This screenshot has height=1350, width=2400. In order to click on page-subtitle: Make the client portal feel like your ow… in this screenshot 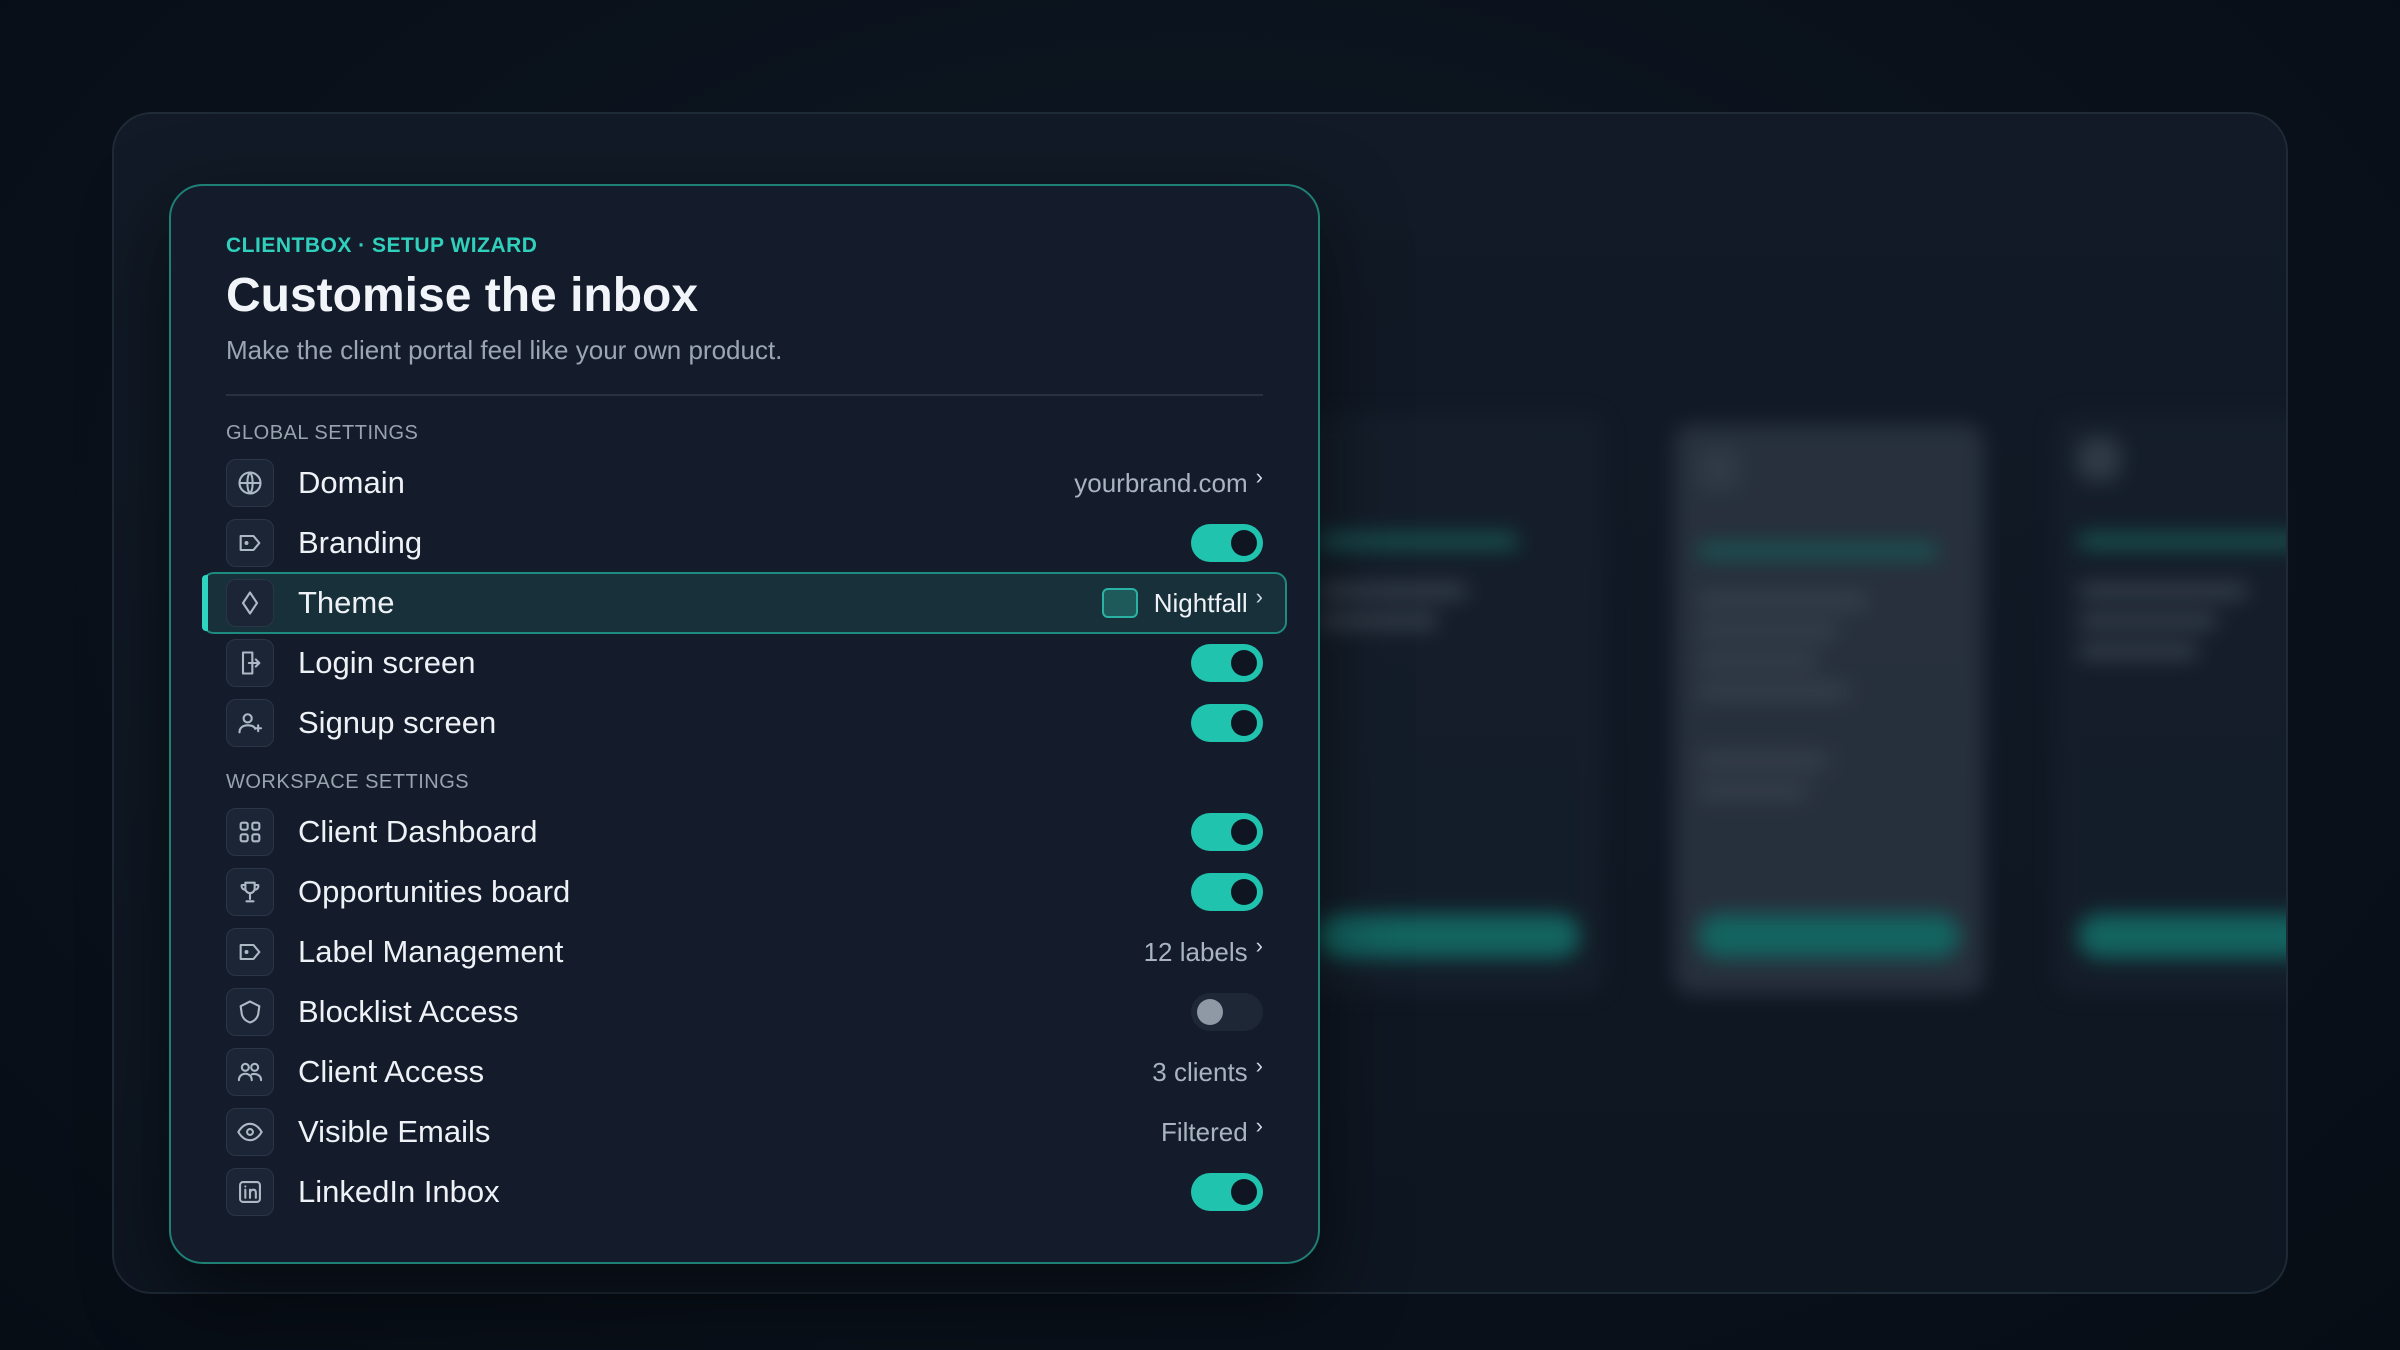, I will do `click(504, 350)`.